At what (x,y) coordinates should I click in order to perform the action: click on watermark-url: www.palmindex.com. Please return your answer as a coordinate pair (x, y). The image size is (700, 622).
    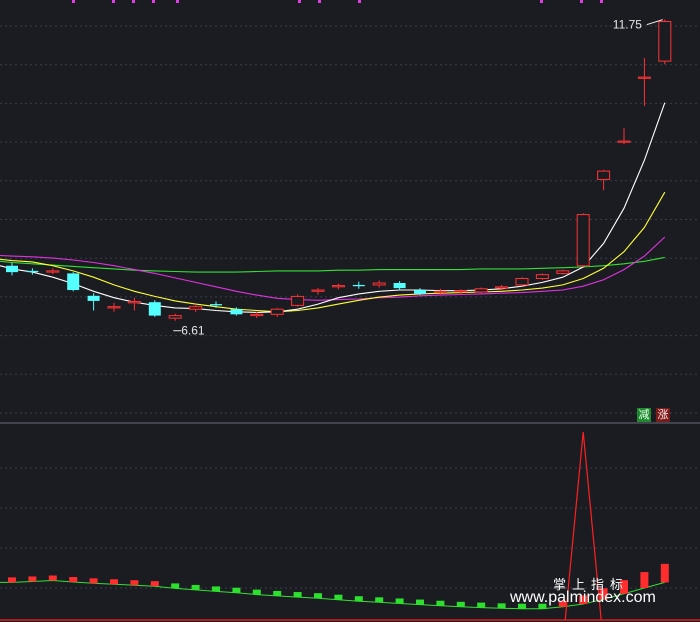
    Looking at the image, I should click on (583, 597).